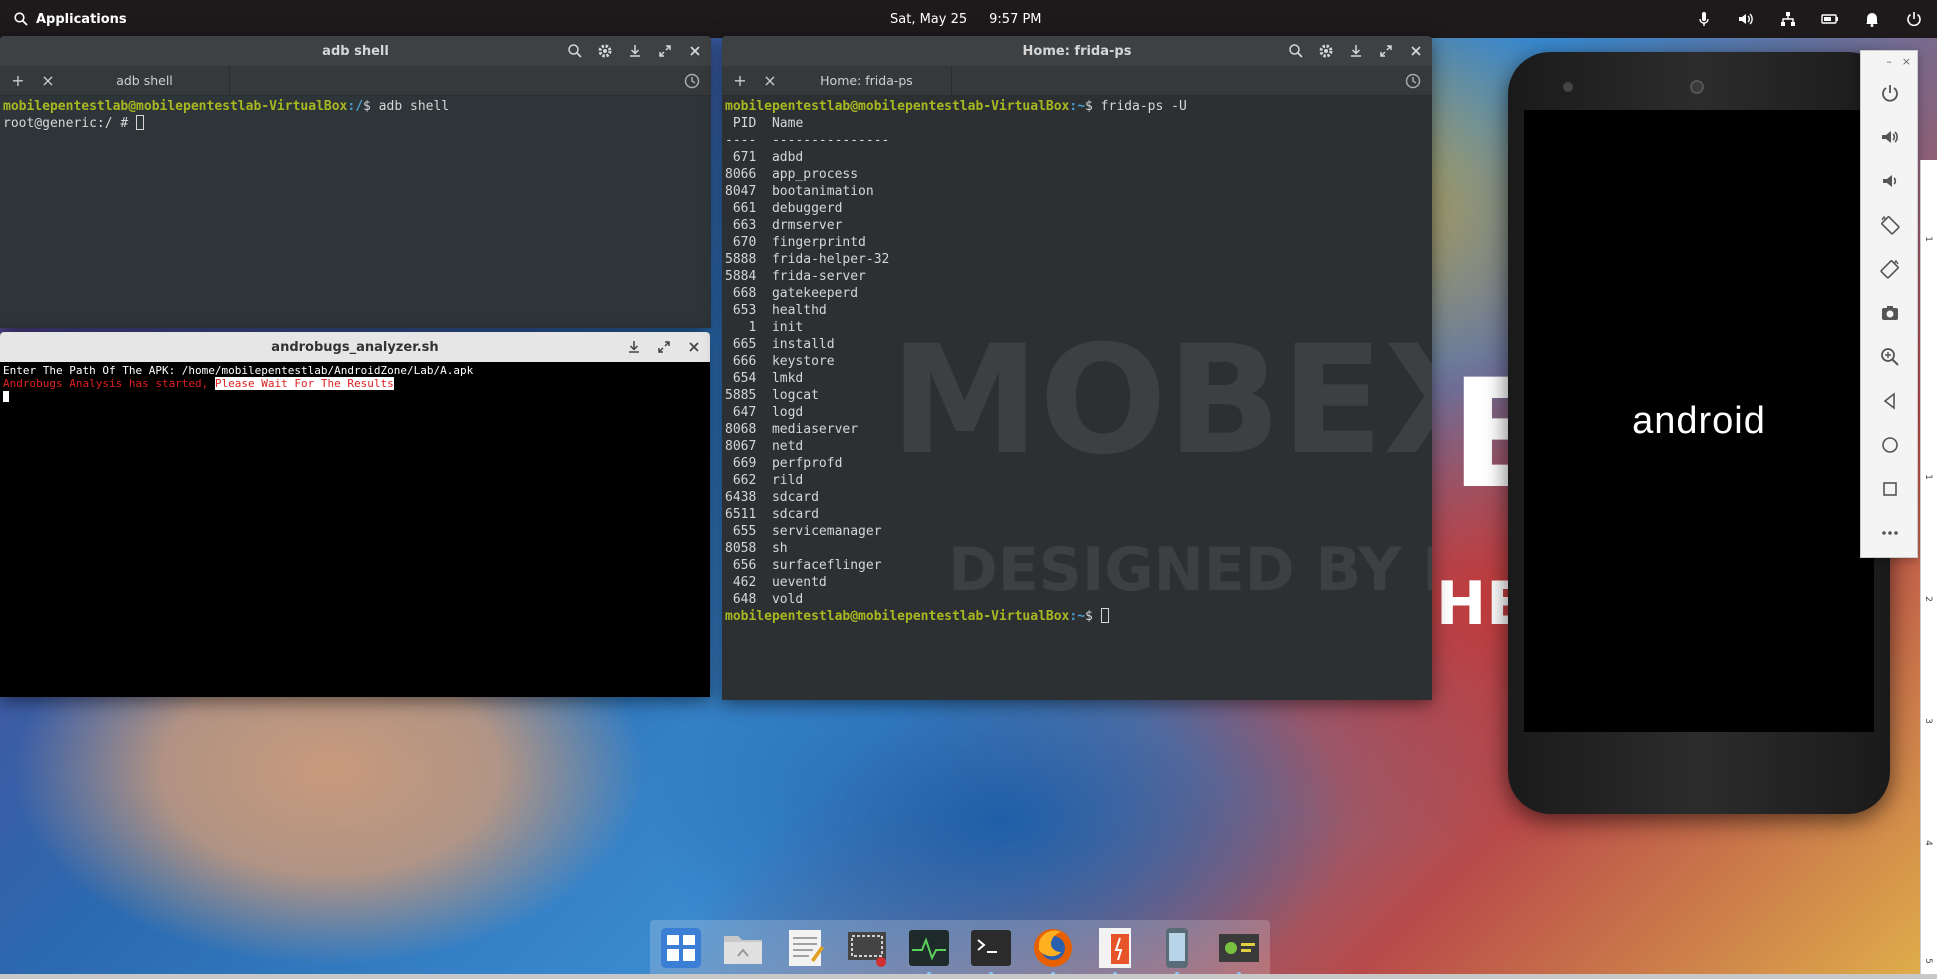 This screenshot has width=1937, height=979. What do you see at coordinates (355, 106) in the screenshot?
I see `prompt-path: :/` at bounding box center [355, 106].